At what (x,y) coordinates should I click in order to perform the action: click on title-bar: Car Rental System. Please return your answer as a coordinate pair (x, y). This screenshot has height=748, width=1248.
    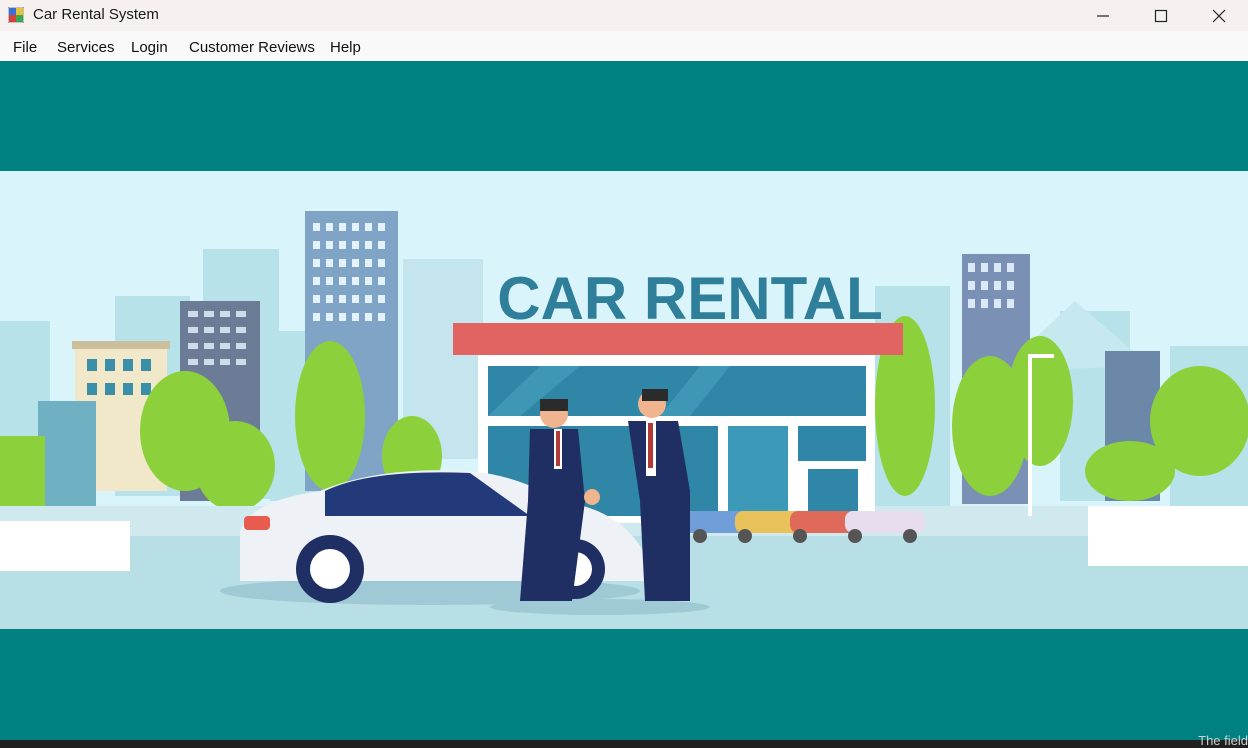
    Looking at the image, I should click on (624, 15).